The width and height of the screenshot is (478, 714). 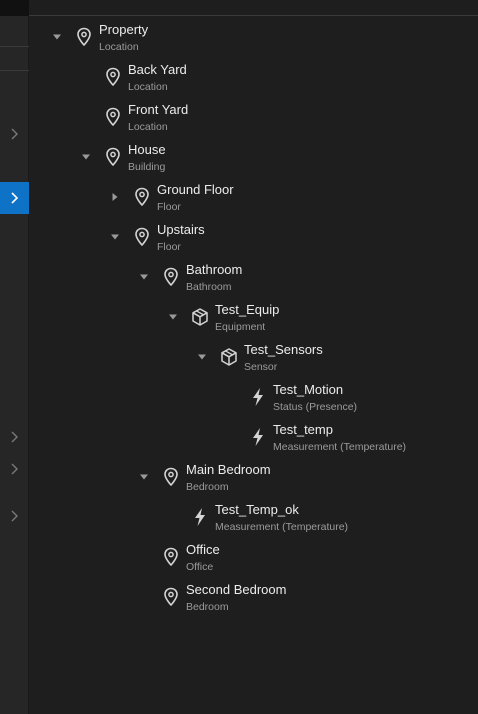 What do you see at coordinates (214, 269) in the screenshot?
I see `tree-item-label: Bathroom` at bounding box center [214, 269].